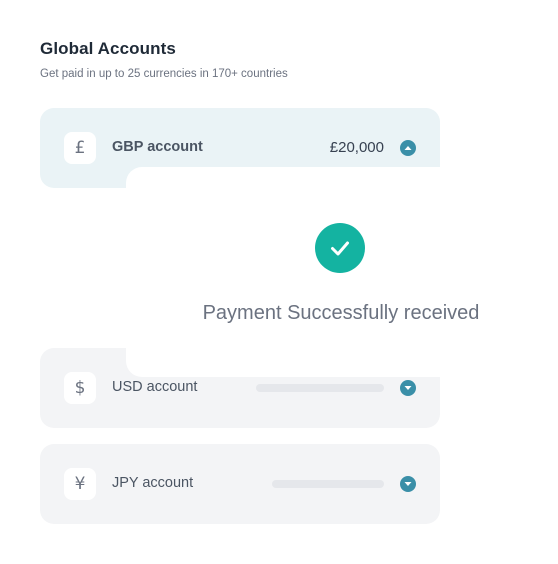 The image size is (558, 564). What do you see at coordinates (341, 313) in the screenshot?
I see `success-message: Payment Successfully received` at bounding box center [341, 313].